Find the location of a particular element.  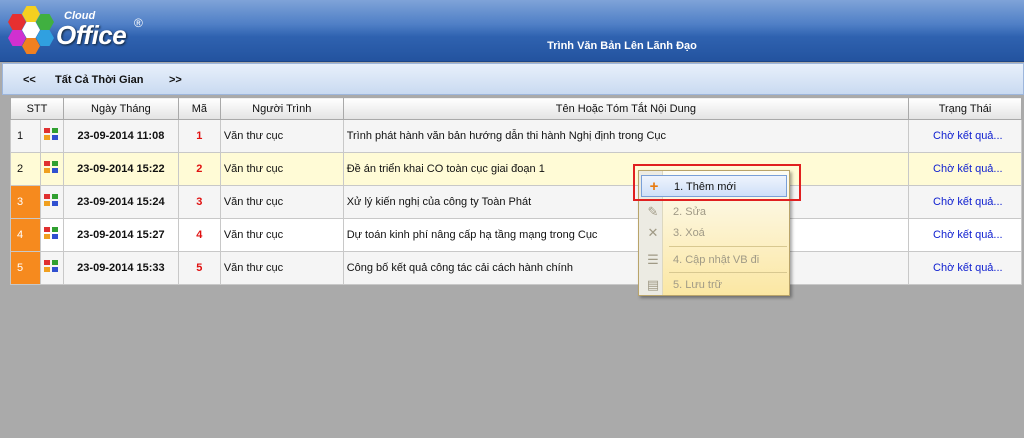

list-icon: ☰ is located at coordinates (653, 259).